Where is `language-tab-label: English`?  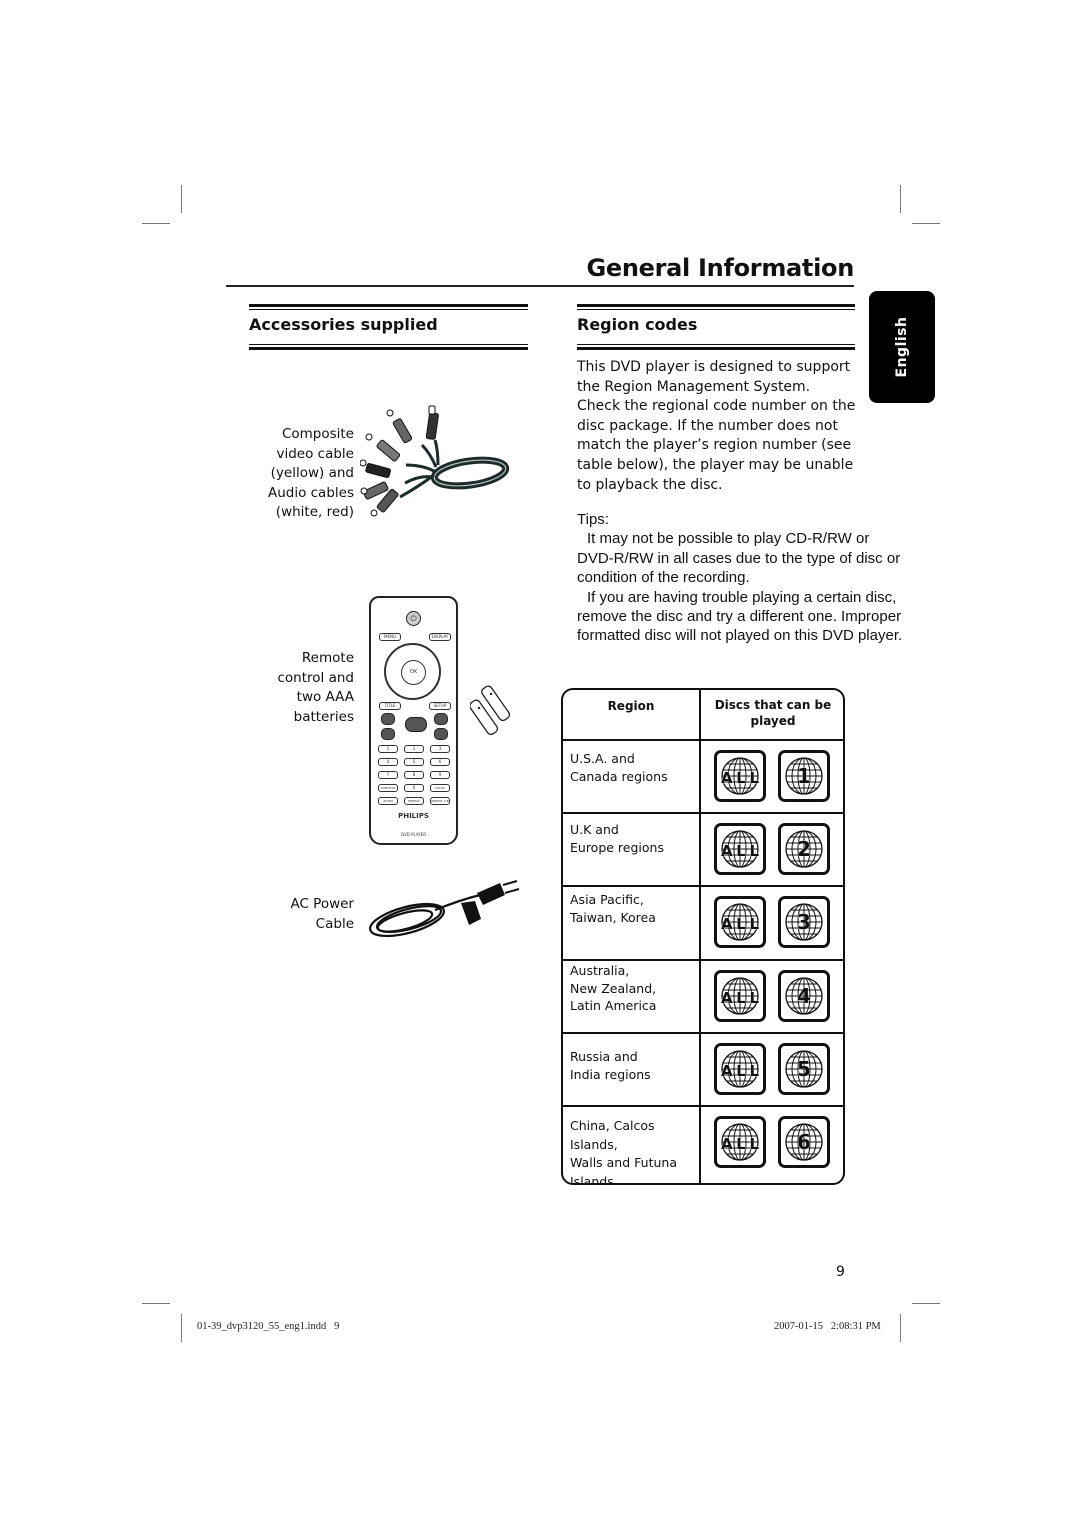 language-tab-label: English is located at coordinates (902, 347).